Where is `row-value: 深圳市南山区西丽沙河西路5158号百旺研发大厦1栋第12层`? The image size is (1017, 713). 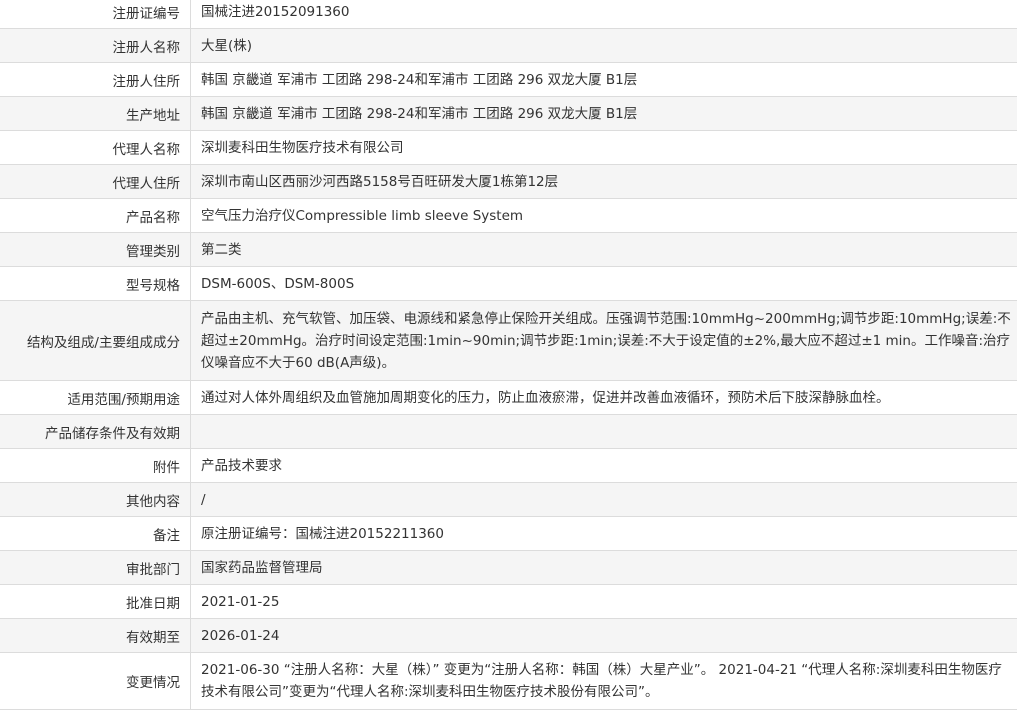 row-value: 深圳市南山区西丽沙河西路5158号百旺研发大厦1栋第12层 is located at coordinates (603, 181).